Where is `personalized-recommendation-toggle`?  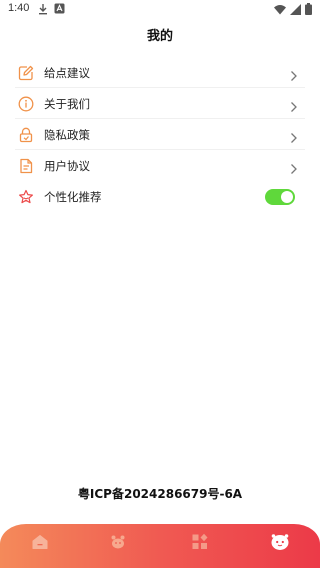
personalized-recommendation-toggle is located at coordinates (280, 196).